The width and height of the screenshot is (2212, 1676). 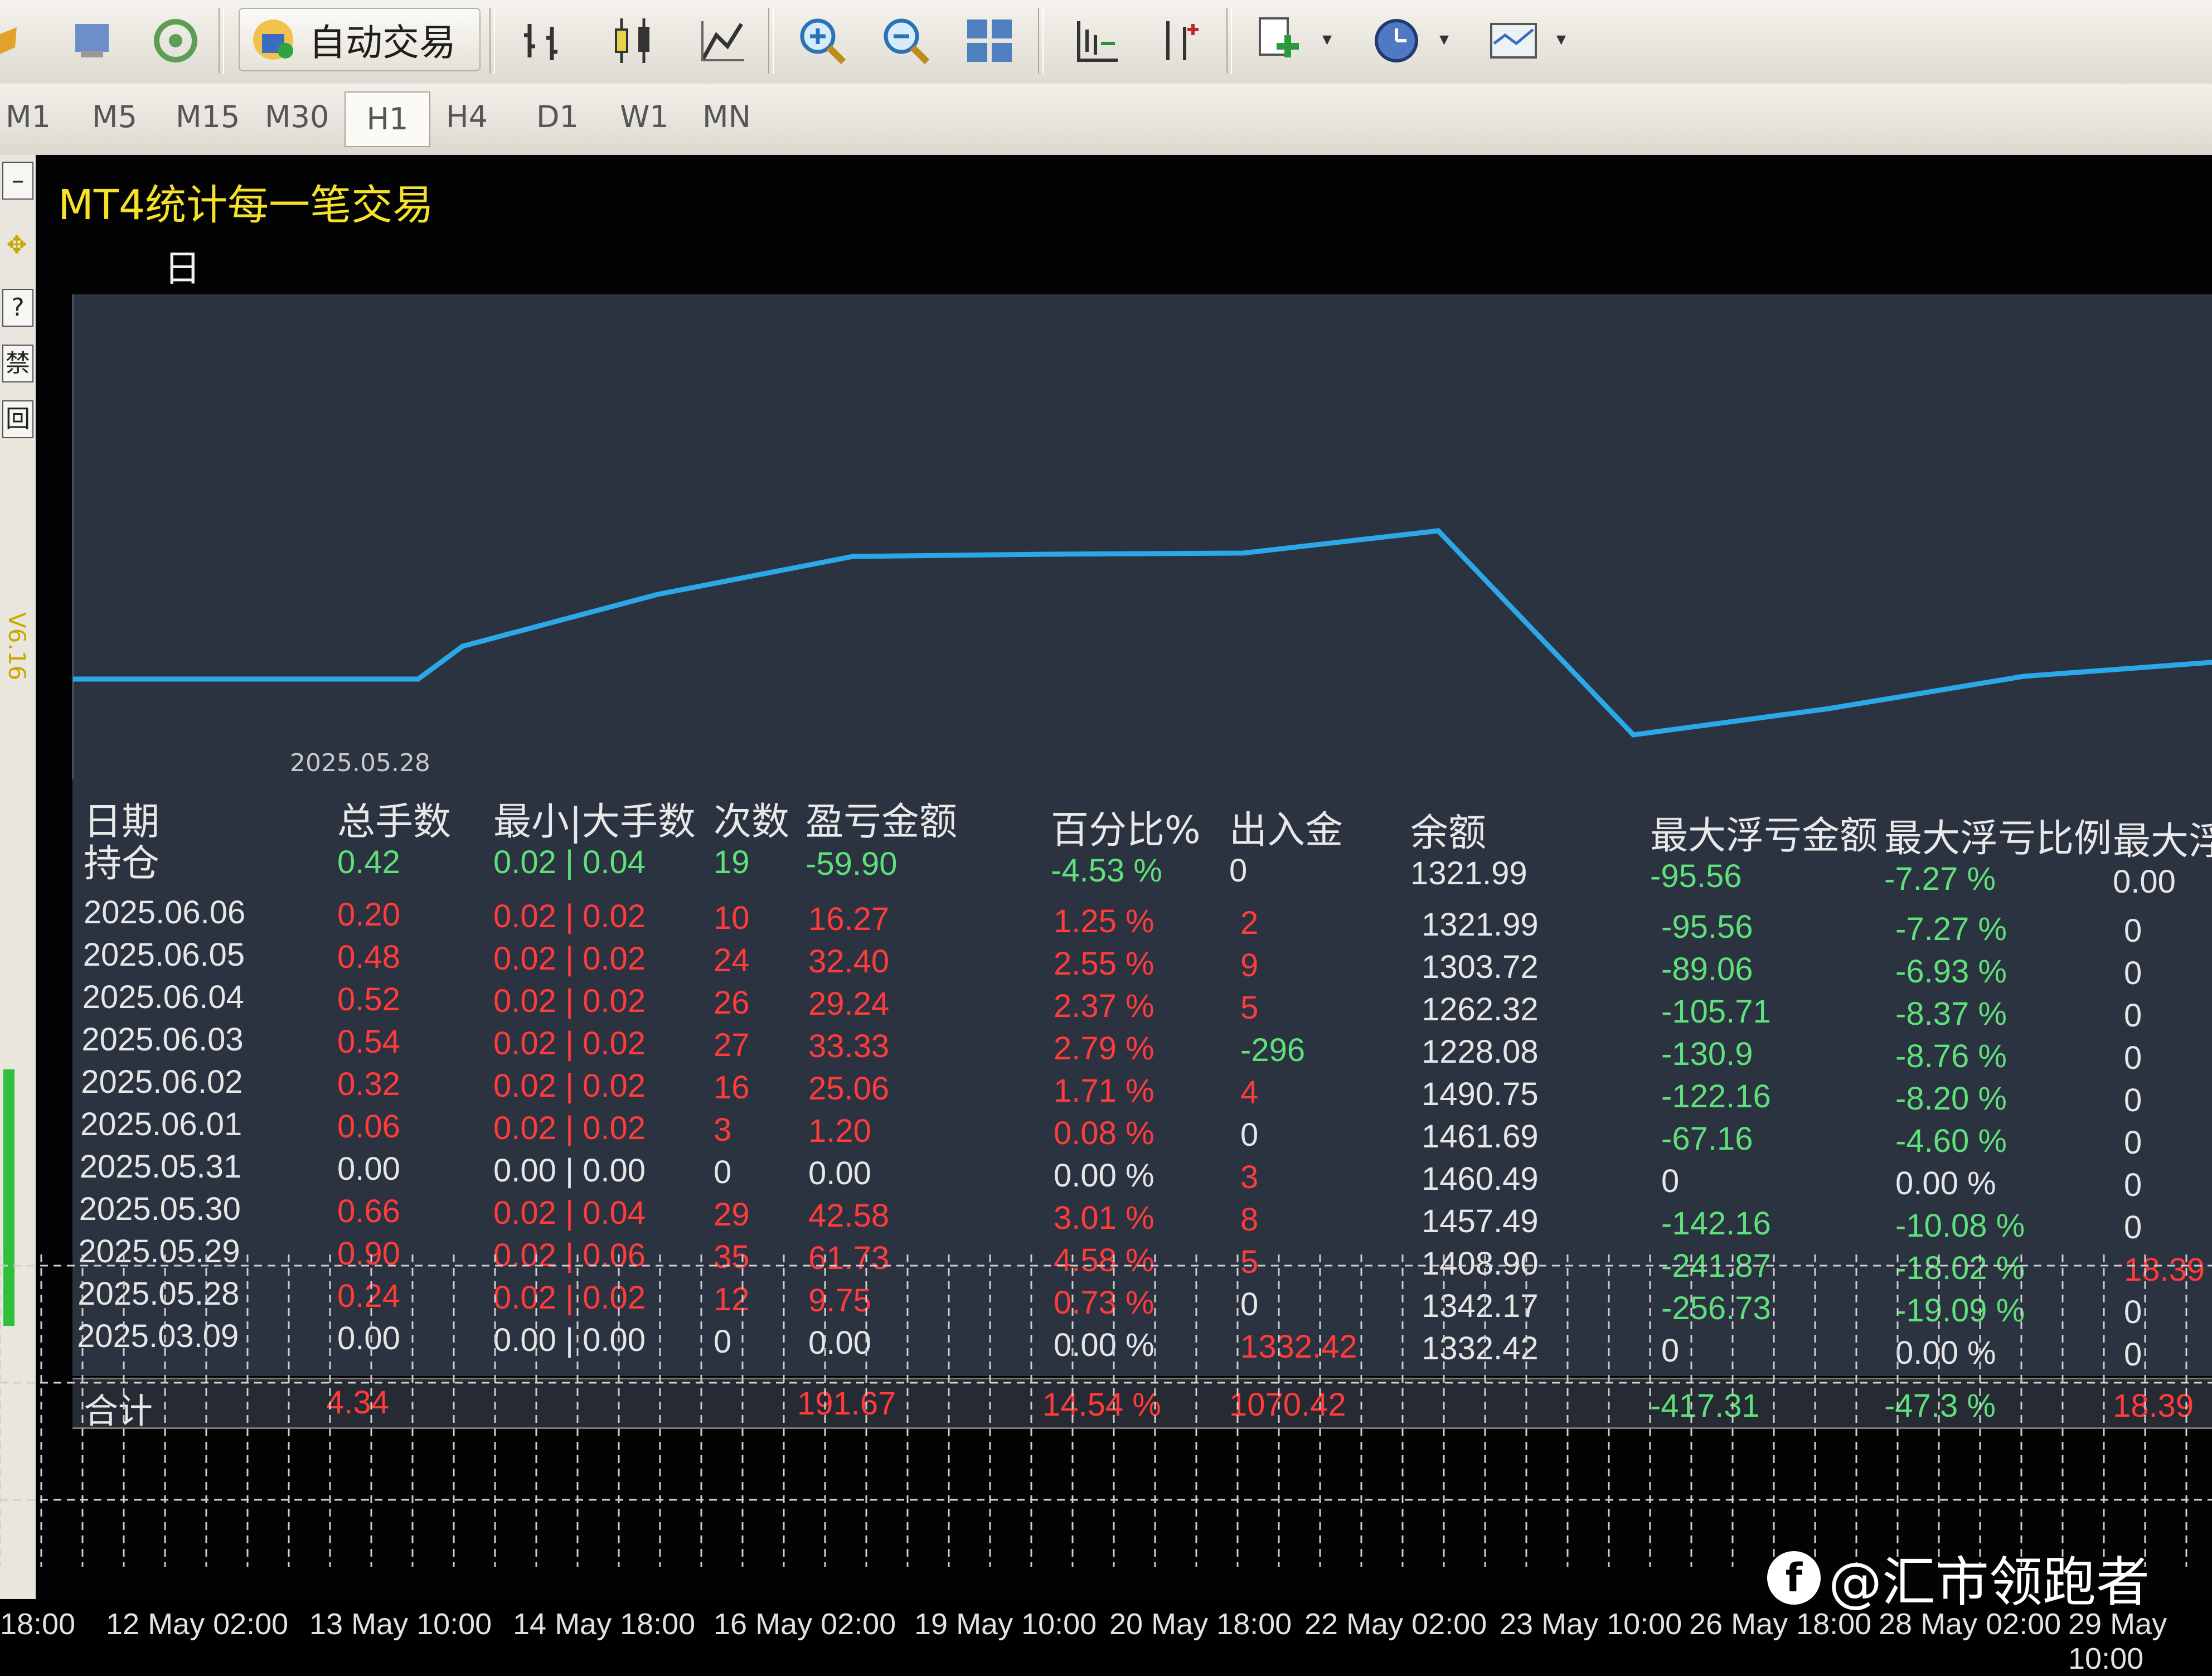 What do you see at coordinates (732, 1003) in the screenshot?
I see `row-count: 26` at bounding box center [732, 1003].